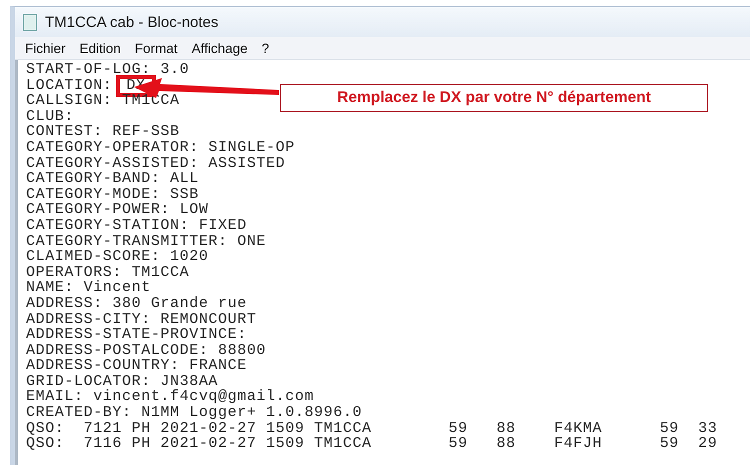 This screenshot has height=465, width=750. What do you see at coordinates (156, 164) in the screenshot?
I see `text-line: CATEGORY-ASSISTED: ASSISTED` at bounding box center [156, 164].